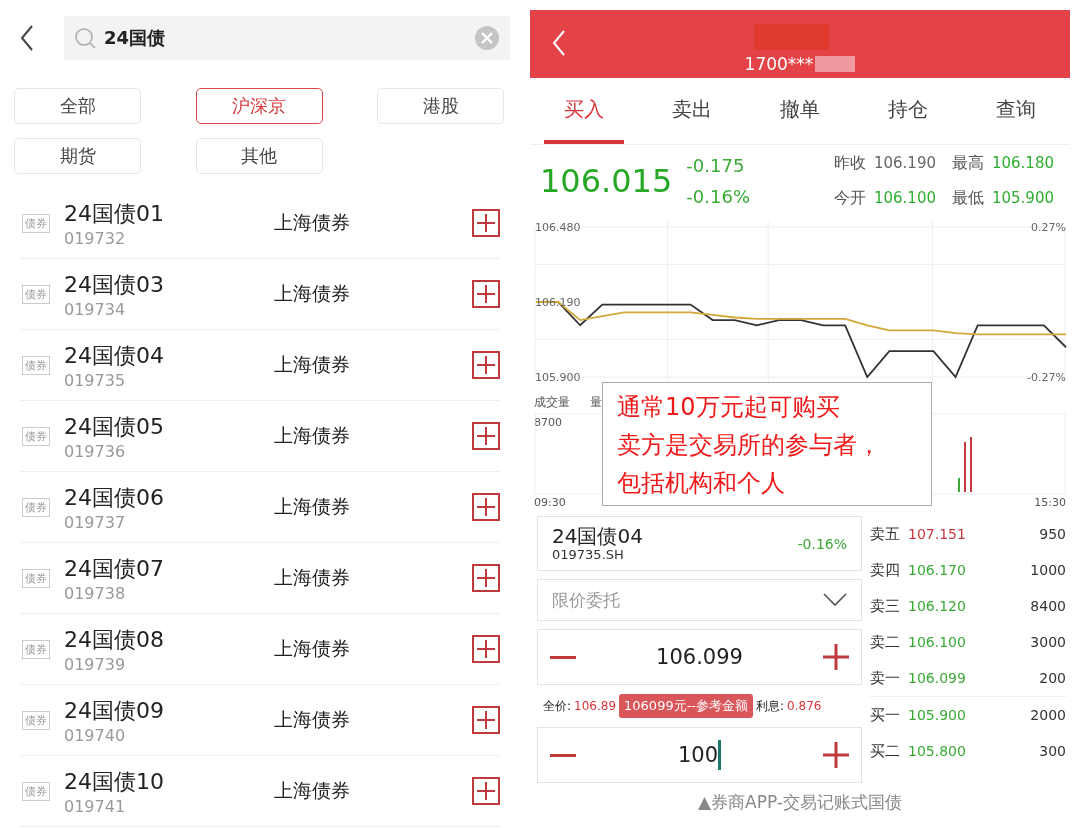  What do you see at coordinates (835, 600) in the screenshot?
I see `chevron-down-icon` at bounding box center [835, 600].